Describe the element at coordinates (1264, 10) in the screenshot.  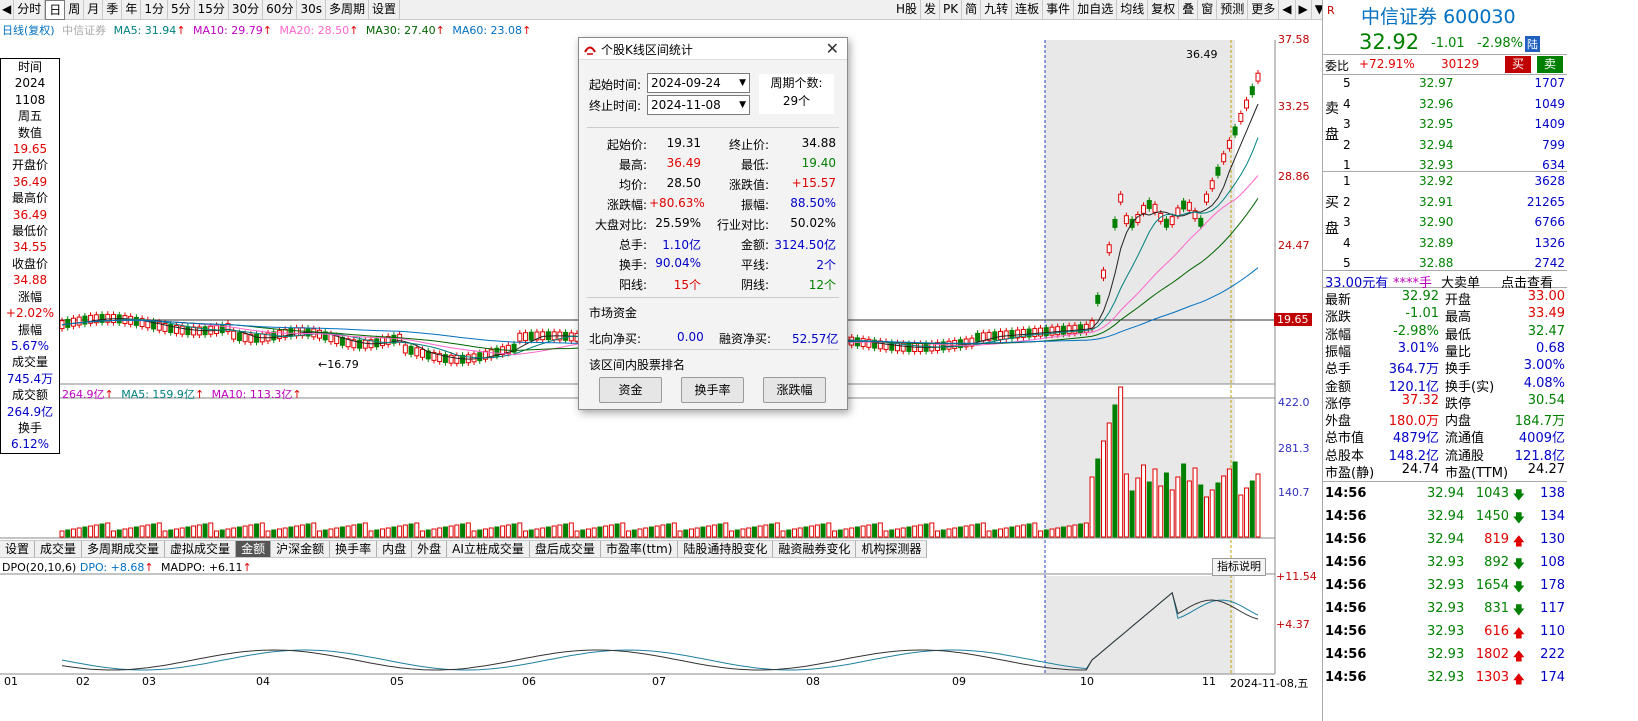
I see `toolbar-tool-button: 更多` at that location.